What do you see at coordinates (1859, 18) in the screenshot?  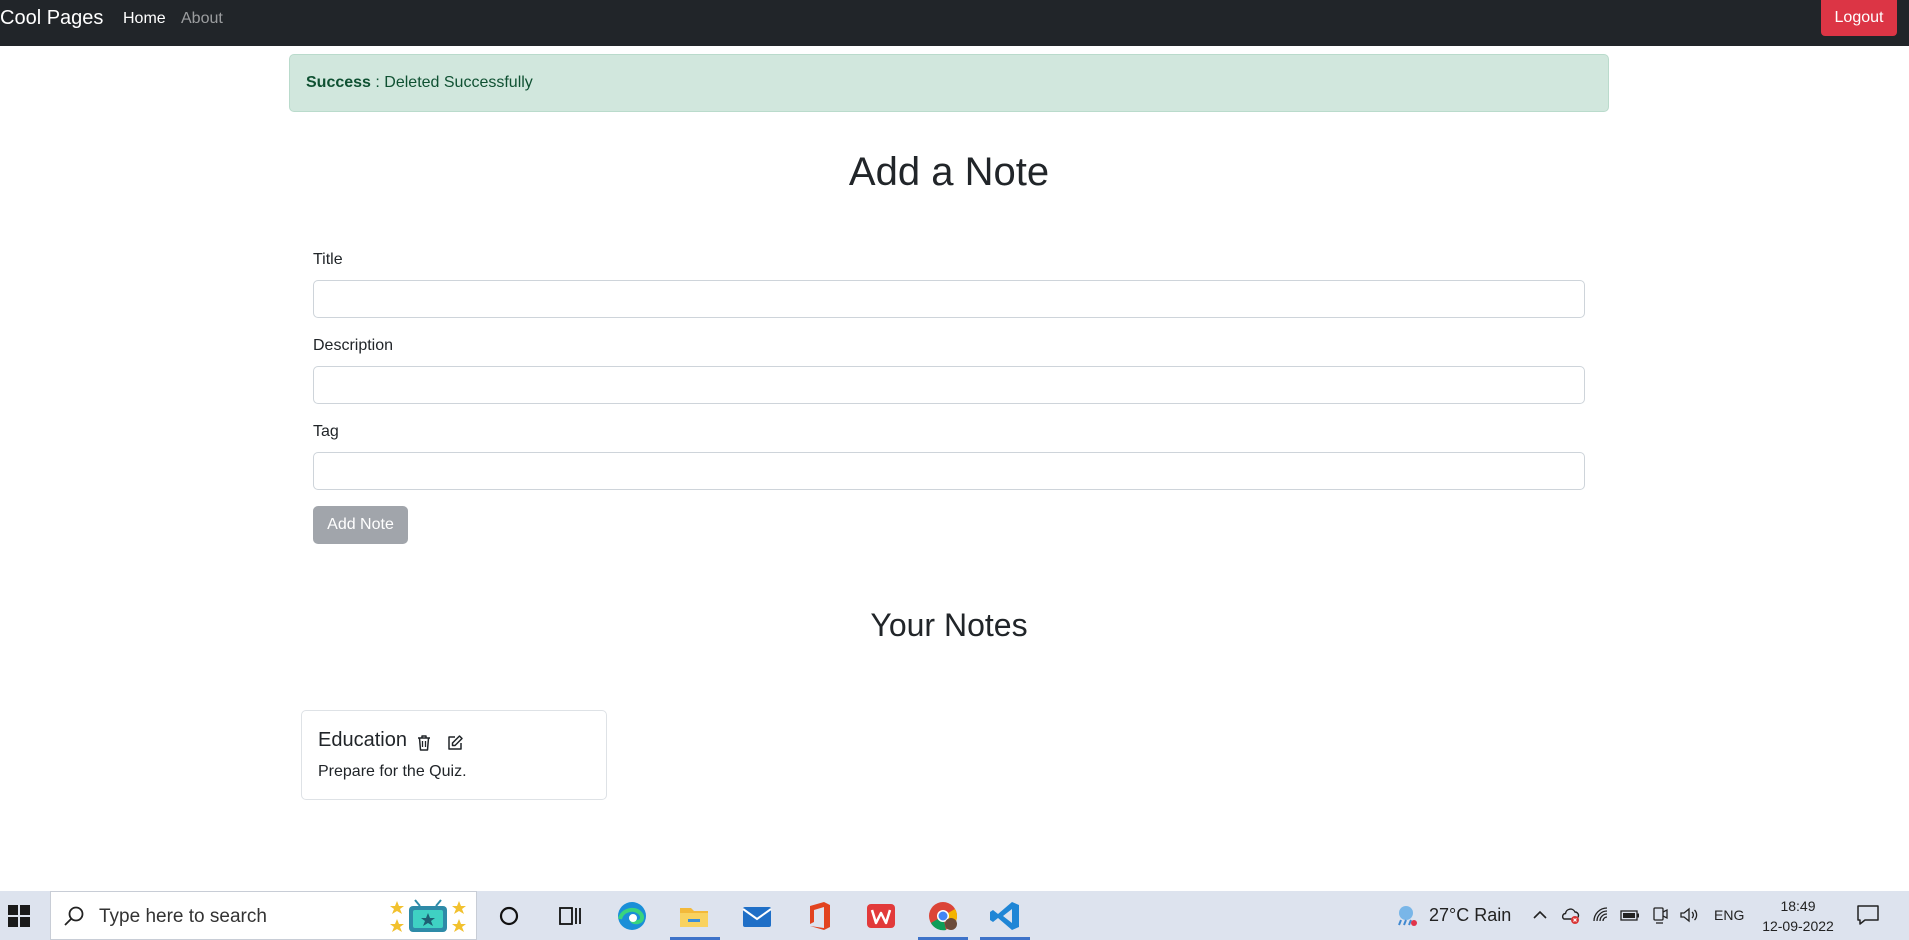 I see `logout-button: Logout` at bounding box center [1859, 18].